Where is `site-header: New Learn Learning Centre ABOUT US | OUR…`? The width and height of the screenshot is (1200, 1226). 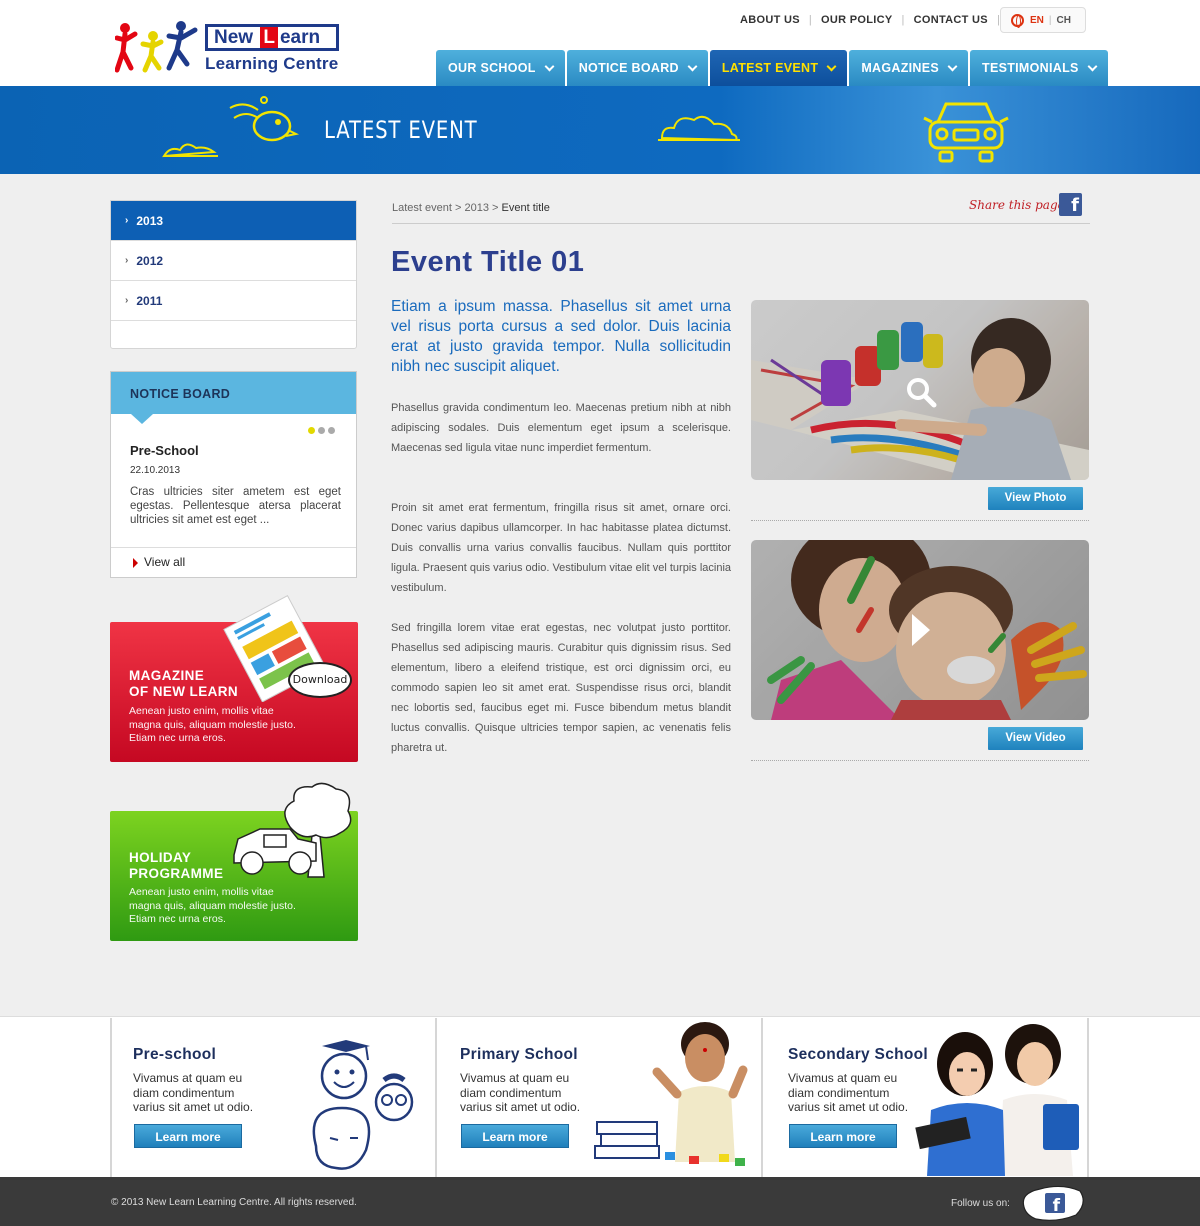 site-header: New Learn Learning Centre ABOUT US | OUR… is located at coordinates (600, 43).